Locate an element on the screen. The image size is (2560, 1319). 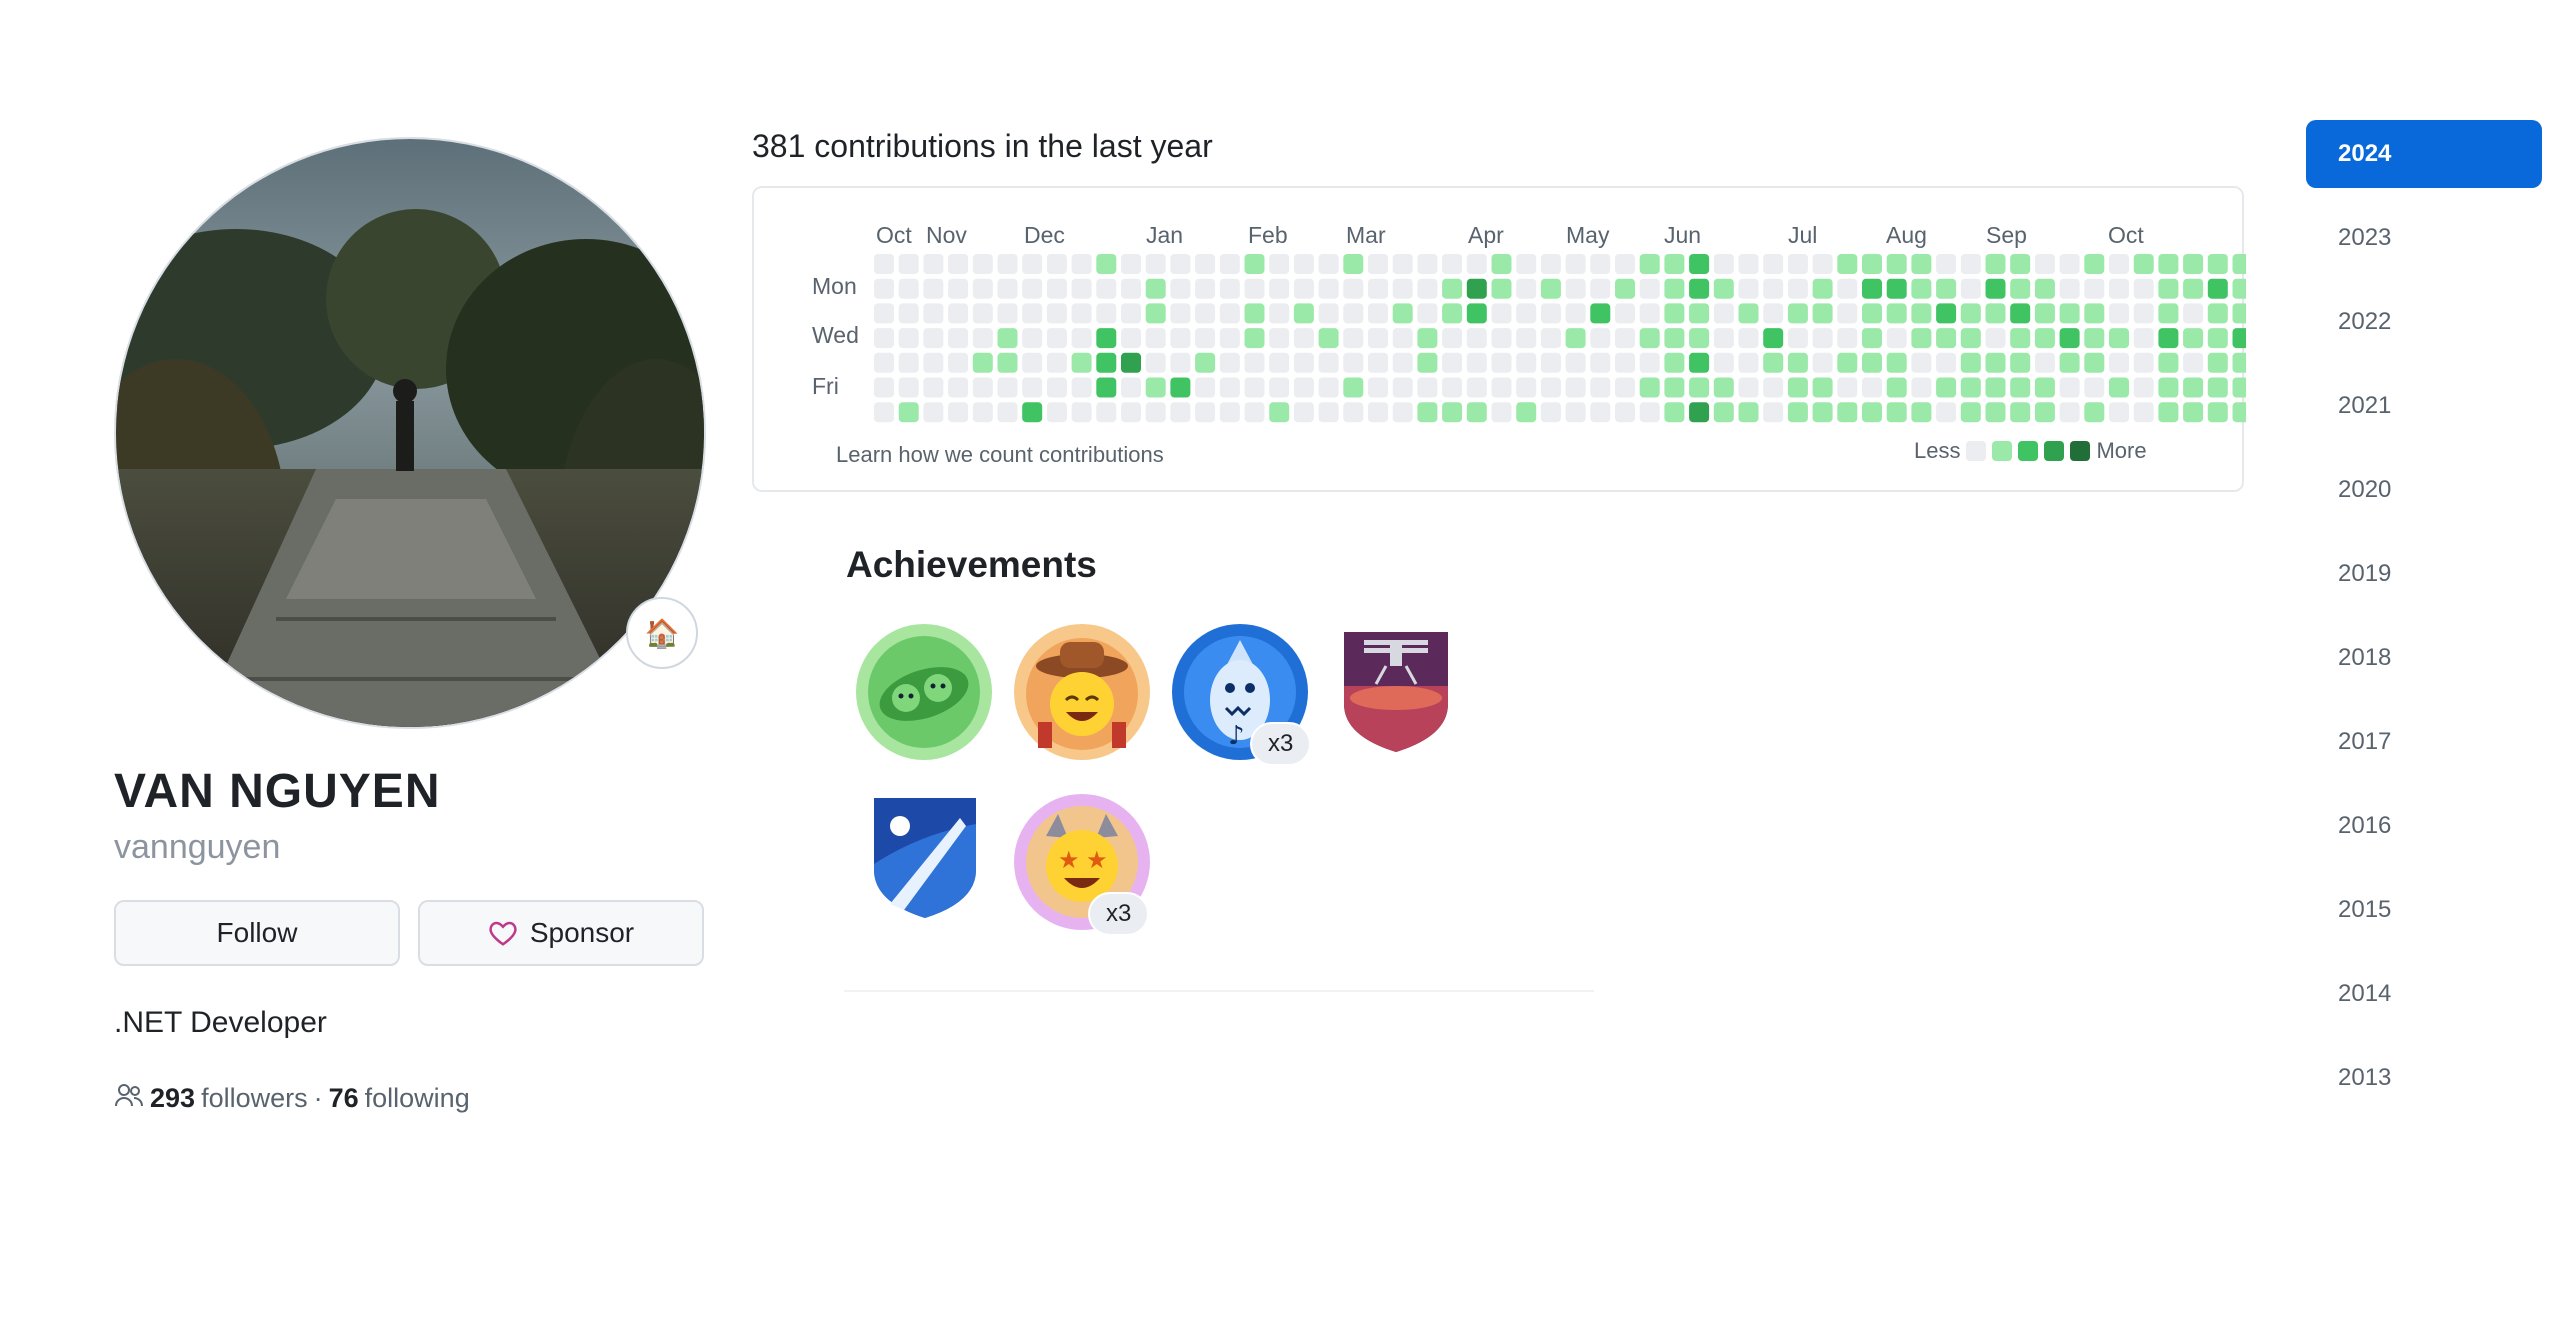
year-link-2014: 2014 is located at coordinates (2424, 994).